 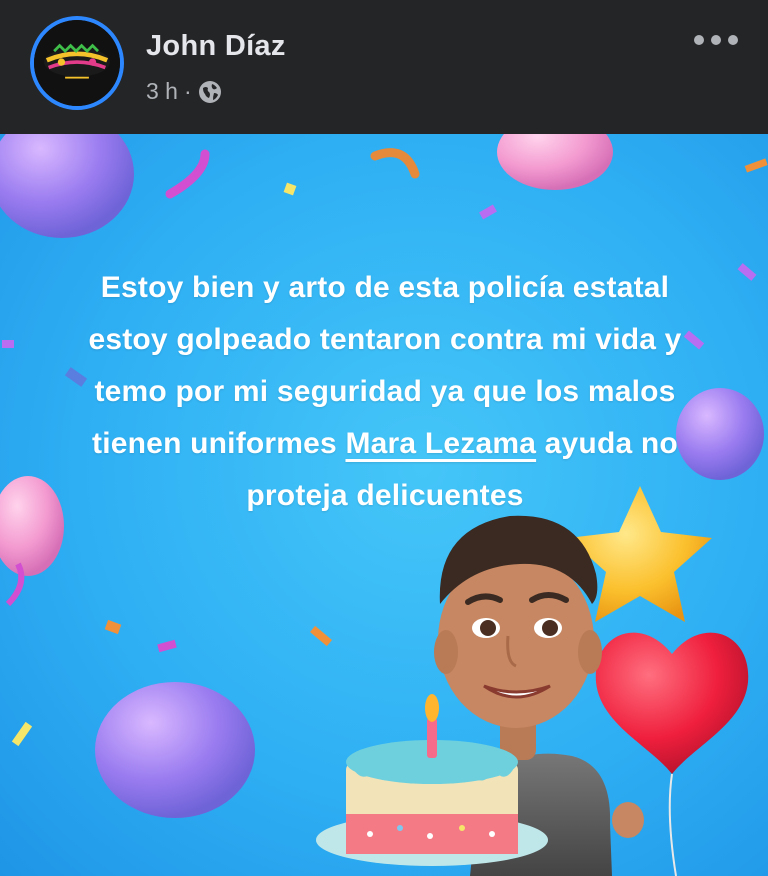 I want to click on page-logo-avatar, so click(x=77, y=63).